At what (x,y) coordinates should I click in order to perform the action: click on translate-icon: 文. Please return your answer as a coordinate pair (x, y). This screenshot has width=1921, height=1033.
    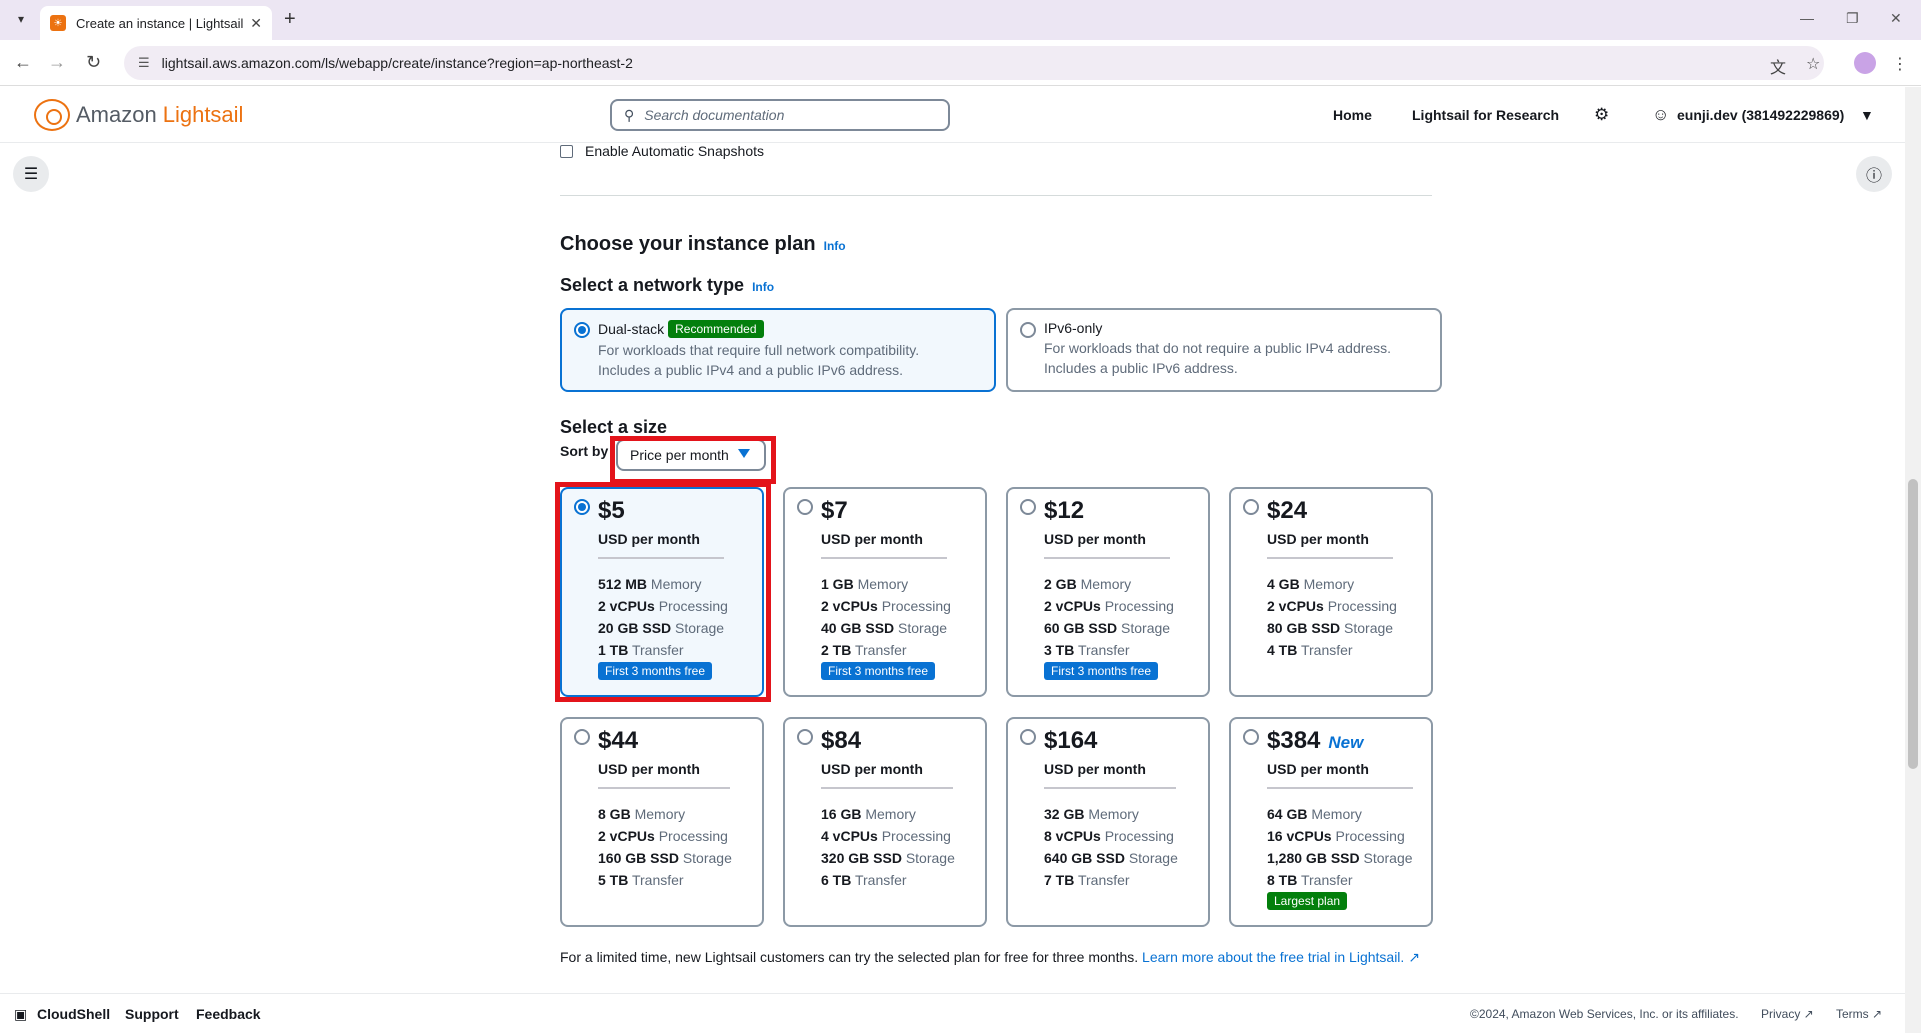
    Looking at the image, I should click on (1778, 66).